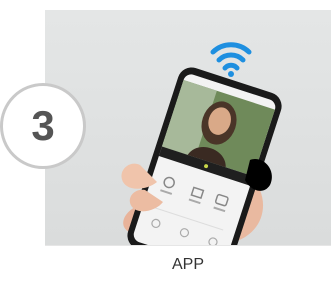 This screenshot has height=283, width=331. Describe the element at coordinates (188, 264) in the screenshot. I see `step-caption: APP` at that location.